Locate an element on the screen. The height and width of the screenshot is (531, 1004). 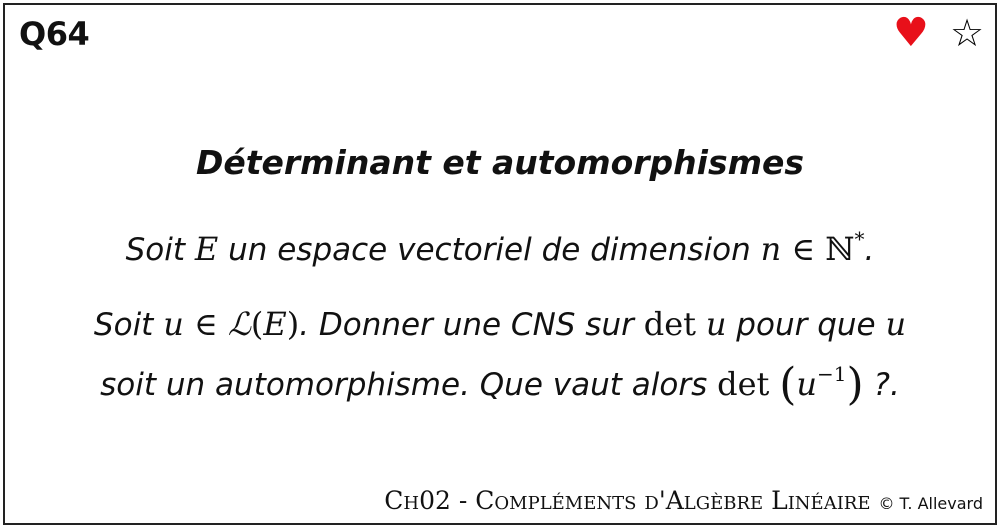
chapter-label: Ch02 - Compléments d'Algèbre Linéaire is located at coordinates (627, 500).